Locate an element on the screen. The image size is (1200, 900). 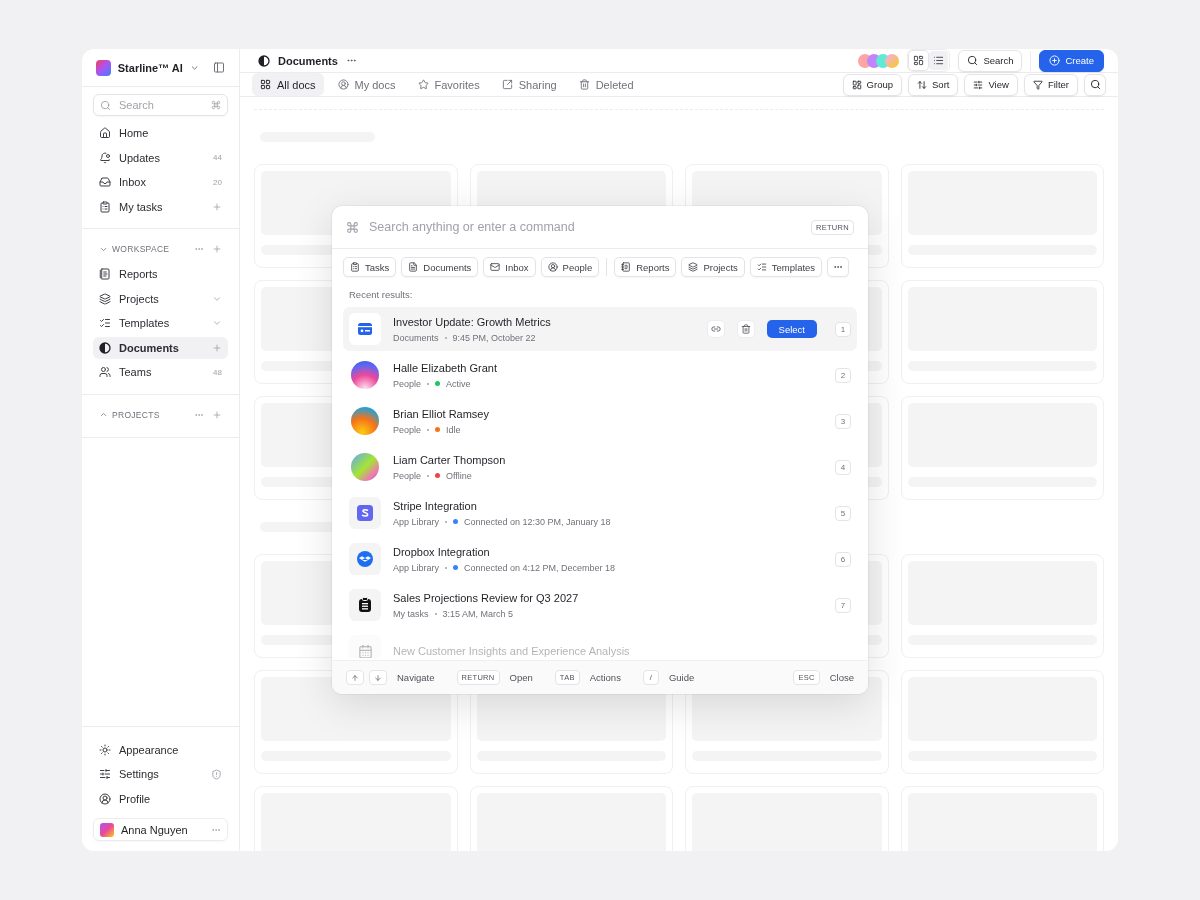
filter-chip: Documents is located at coordinates (440, 267).